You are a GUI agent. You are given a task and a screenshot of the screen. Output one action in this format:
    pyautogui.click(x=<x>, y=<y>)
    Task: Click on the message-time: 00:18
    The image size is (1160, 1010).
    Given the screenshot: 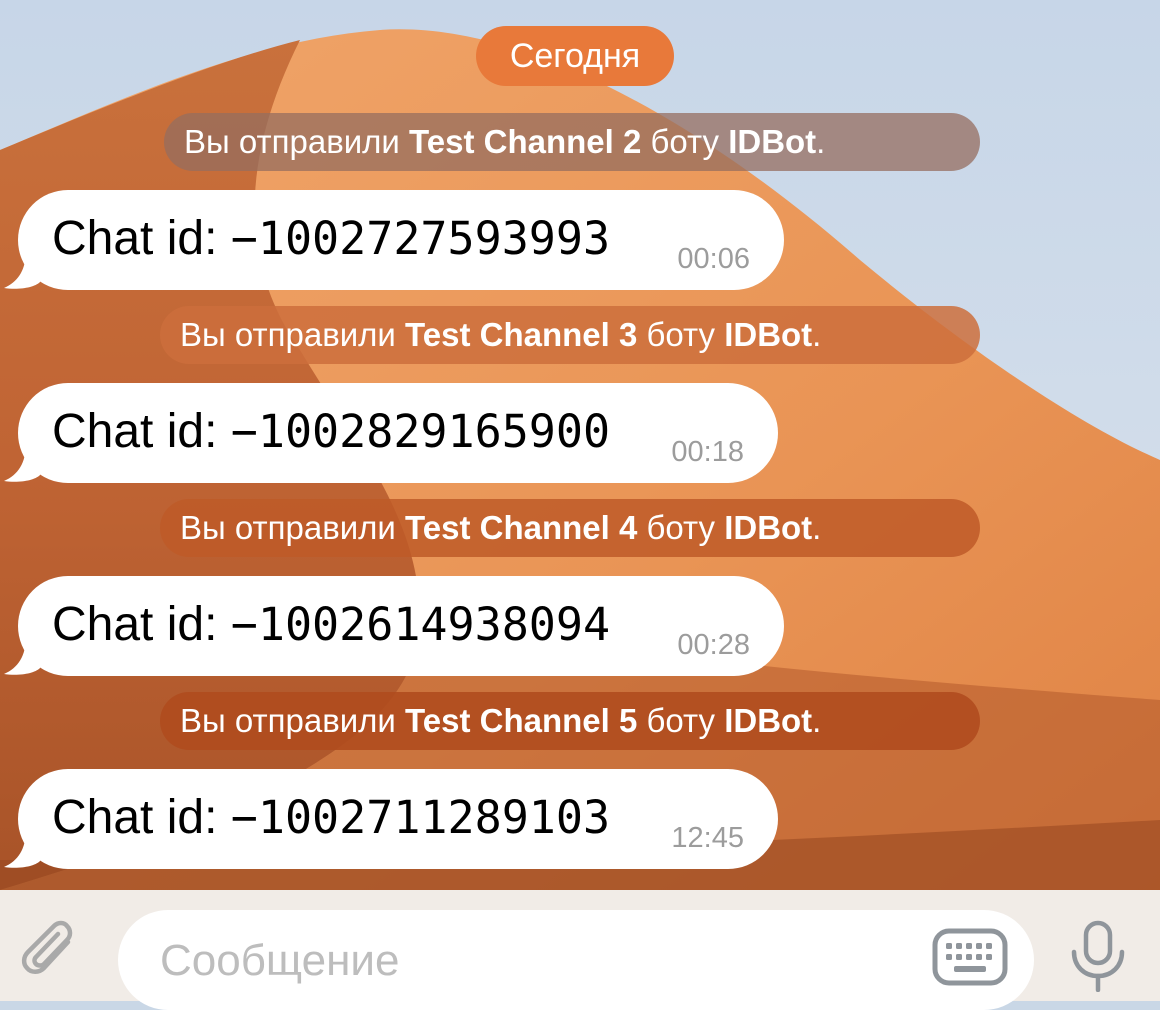 What is the action you would take?
    pyautogui.click(x=707, y=452)
    